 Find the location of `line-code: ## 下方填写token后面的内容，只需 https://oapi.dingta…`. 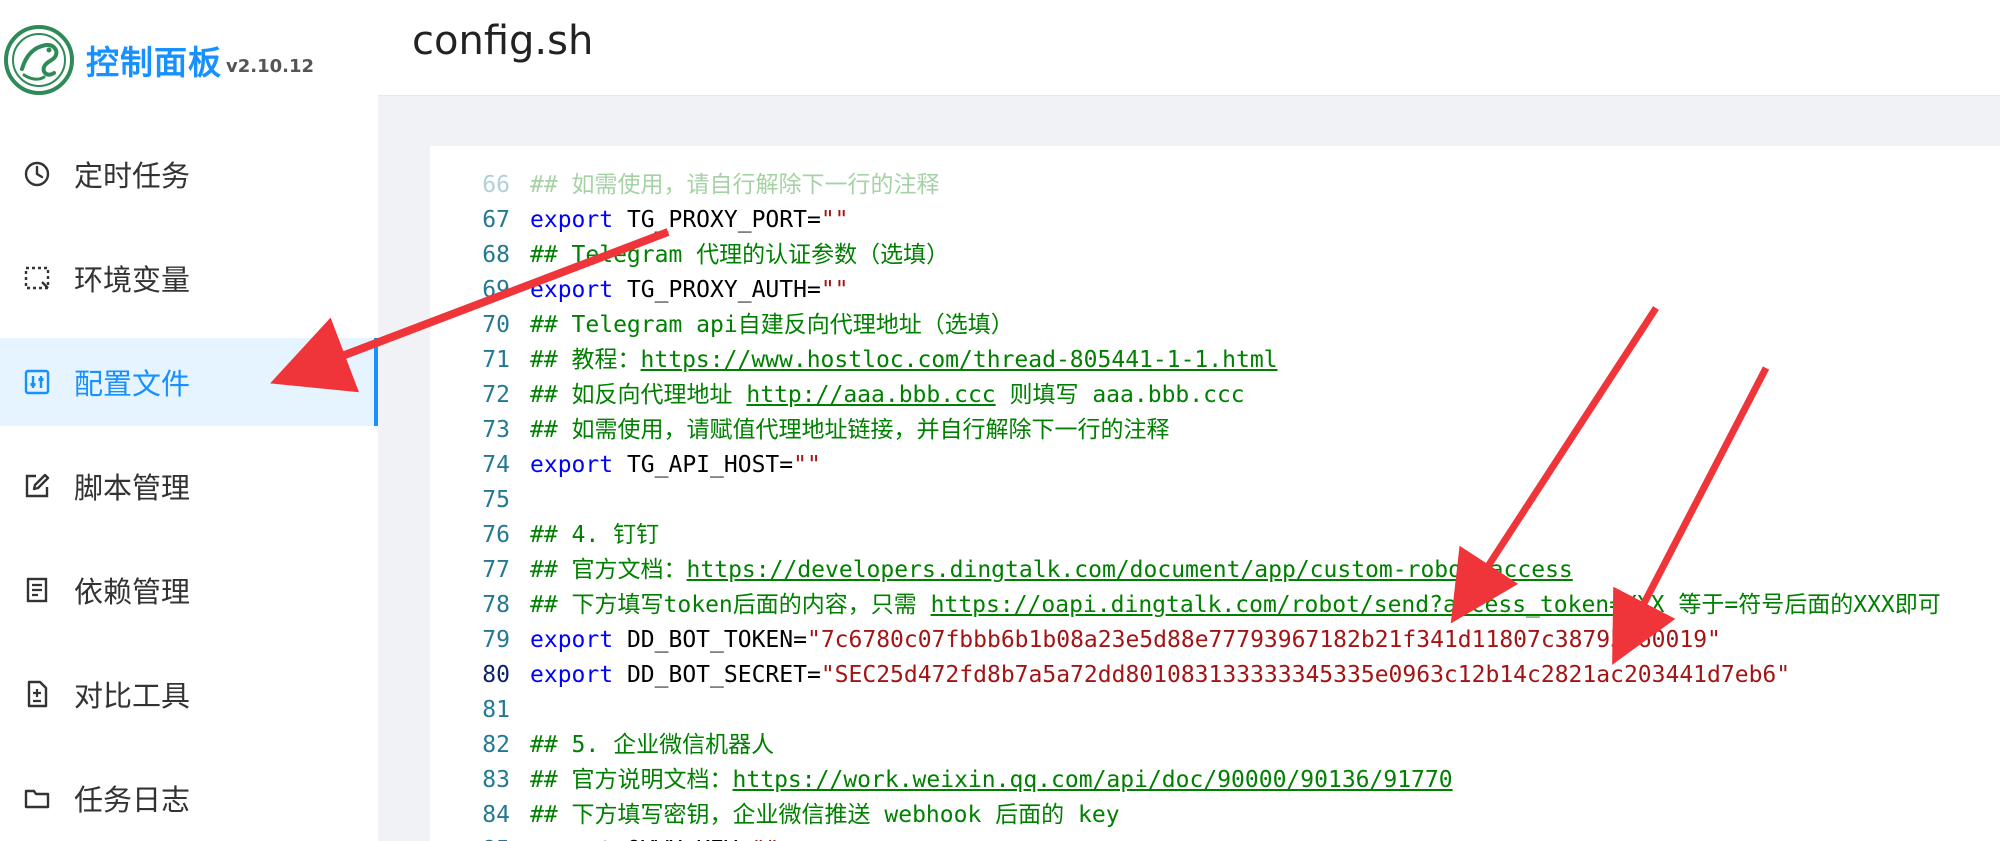

line-code: ## 下方填写token后面的内容，只需 https://oapi.dingta… is located at coordinates (1235, 605).